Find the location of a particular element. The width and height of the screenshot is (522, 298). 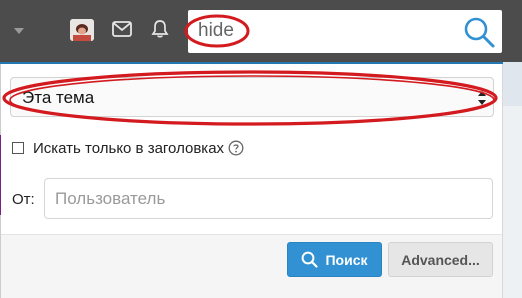

search-submit-label: Поиск is located at coordinates (346, 259).